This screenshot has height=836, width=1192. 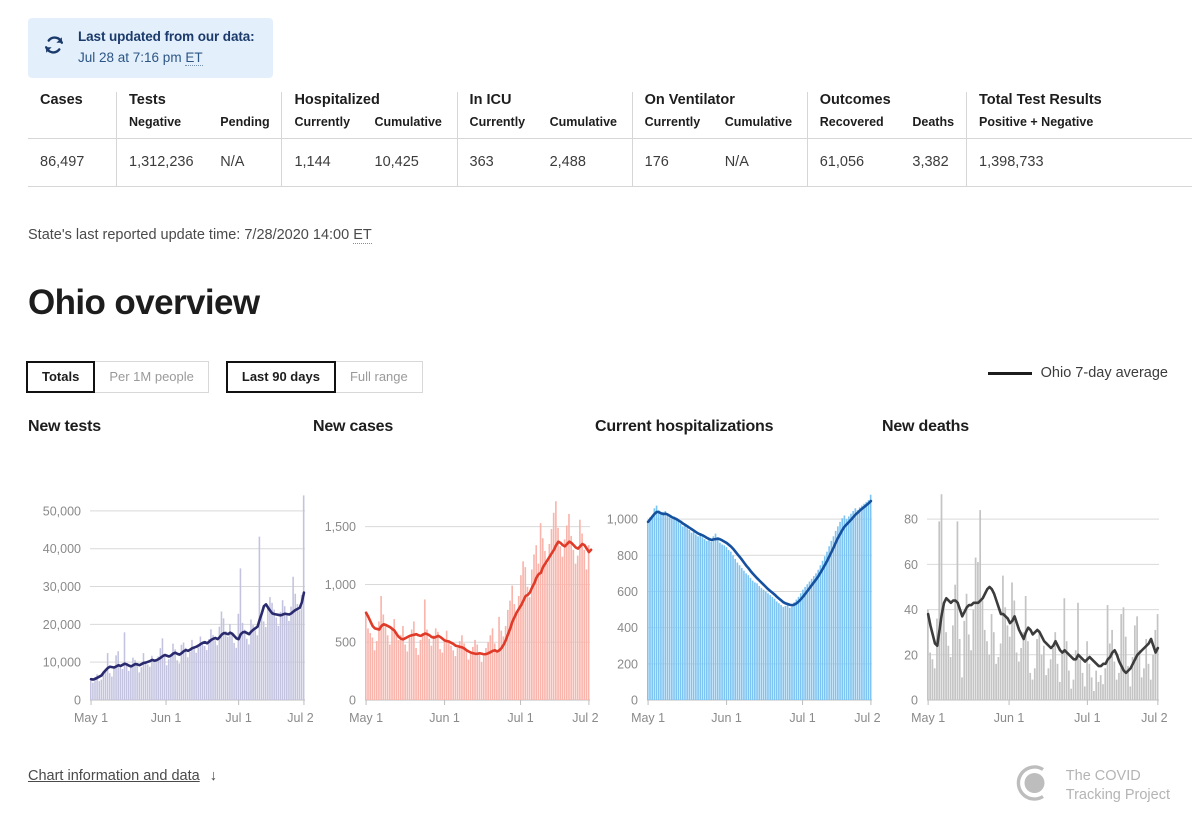 I want to click on col-group-tests: Tests, so click(x=198, y=103).